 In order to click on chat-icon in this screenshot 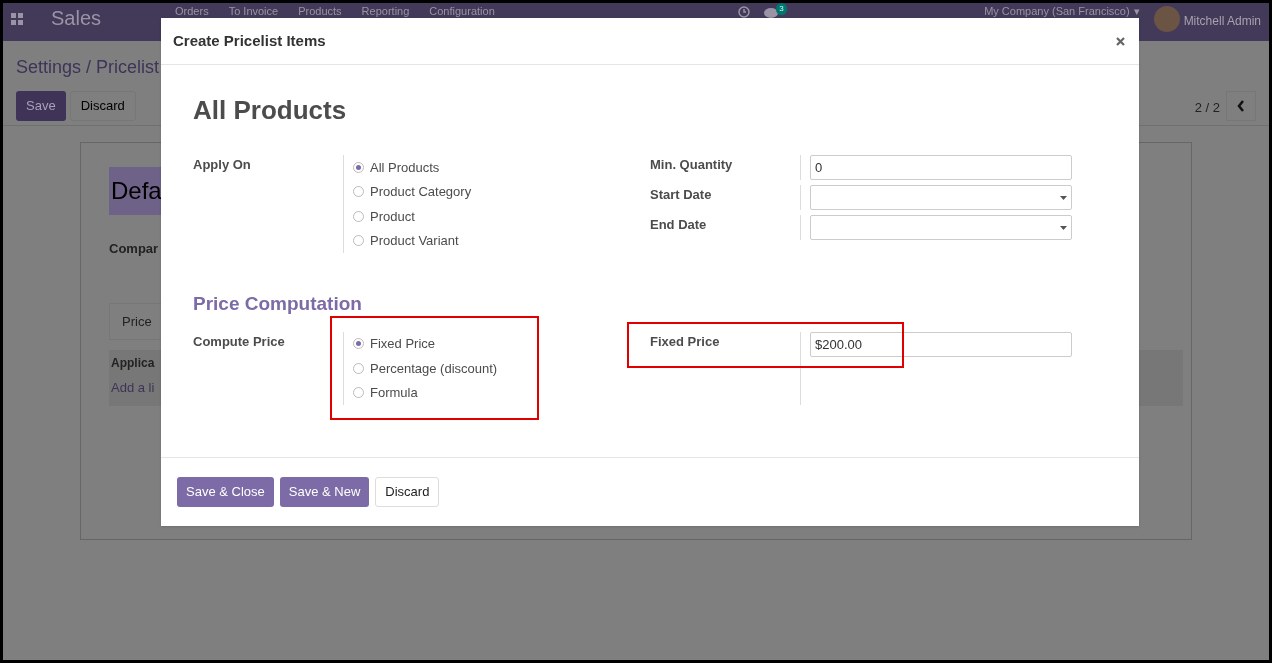, I will do `click(771, 13)`.